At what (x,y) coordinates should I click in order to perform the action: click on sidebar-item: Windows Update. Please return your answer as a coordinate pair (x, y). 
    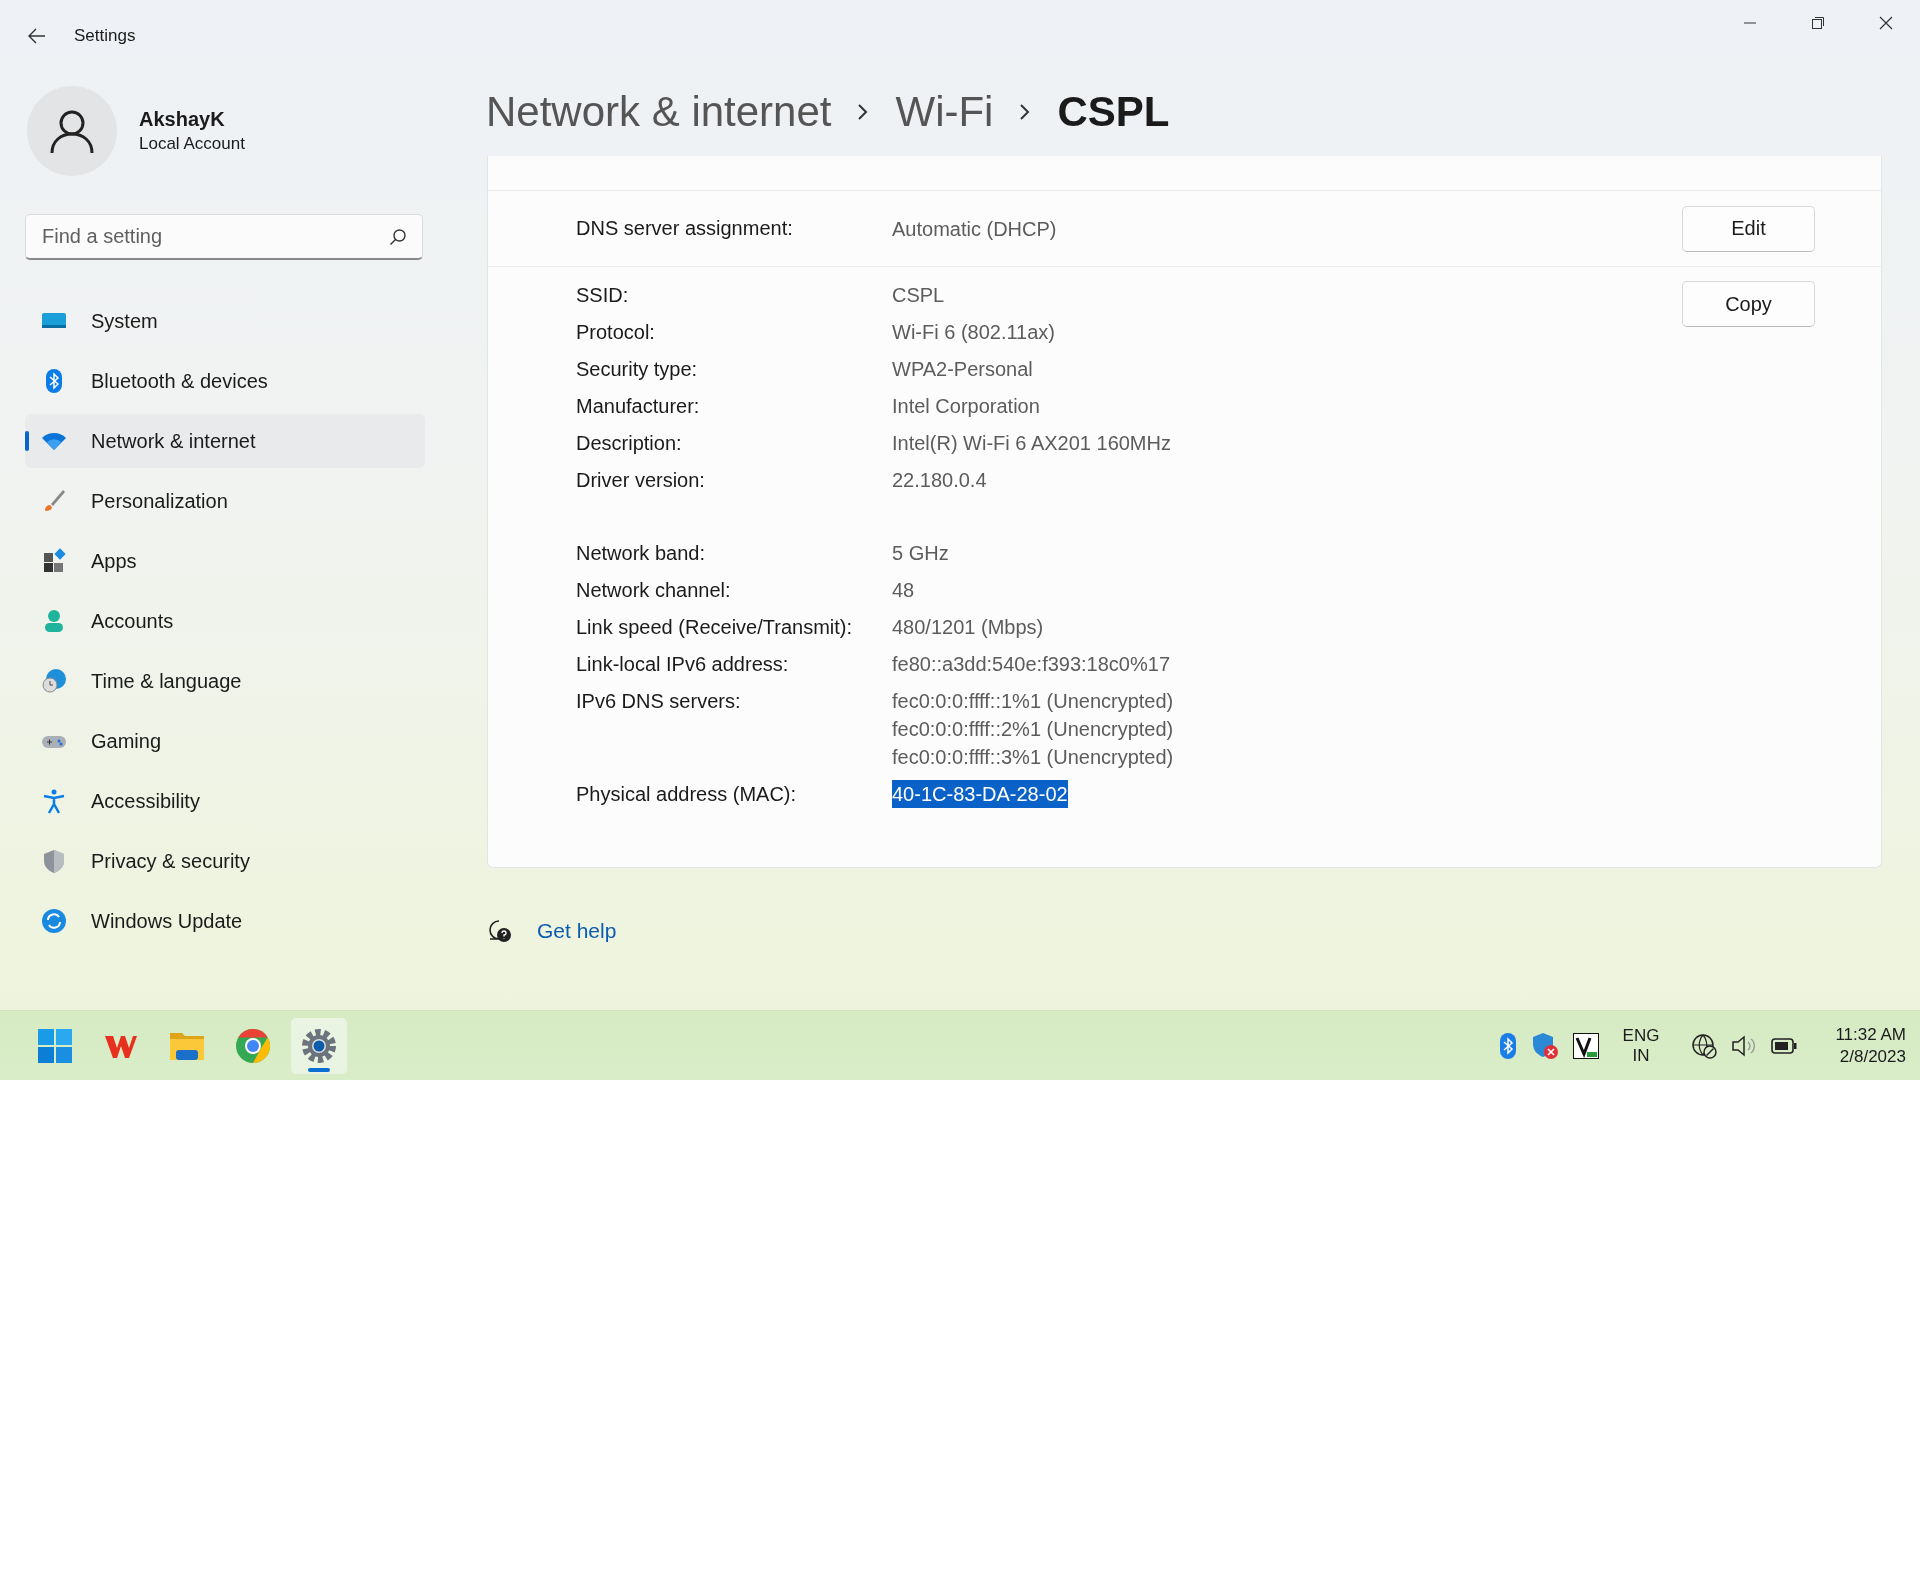
    Looking at the image, I should click on (225, 921).